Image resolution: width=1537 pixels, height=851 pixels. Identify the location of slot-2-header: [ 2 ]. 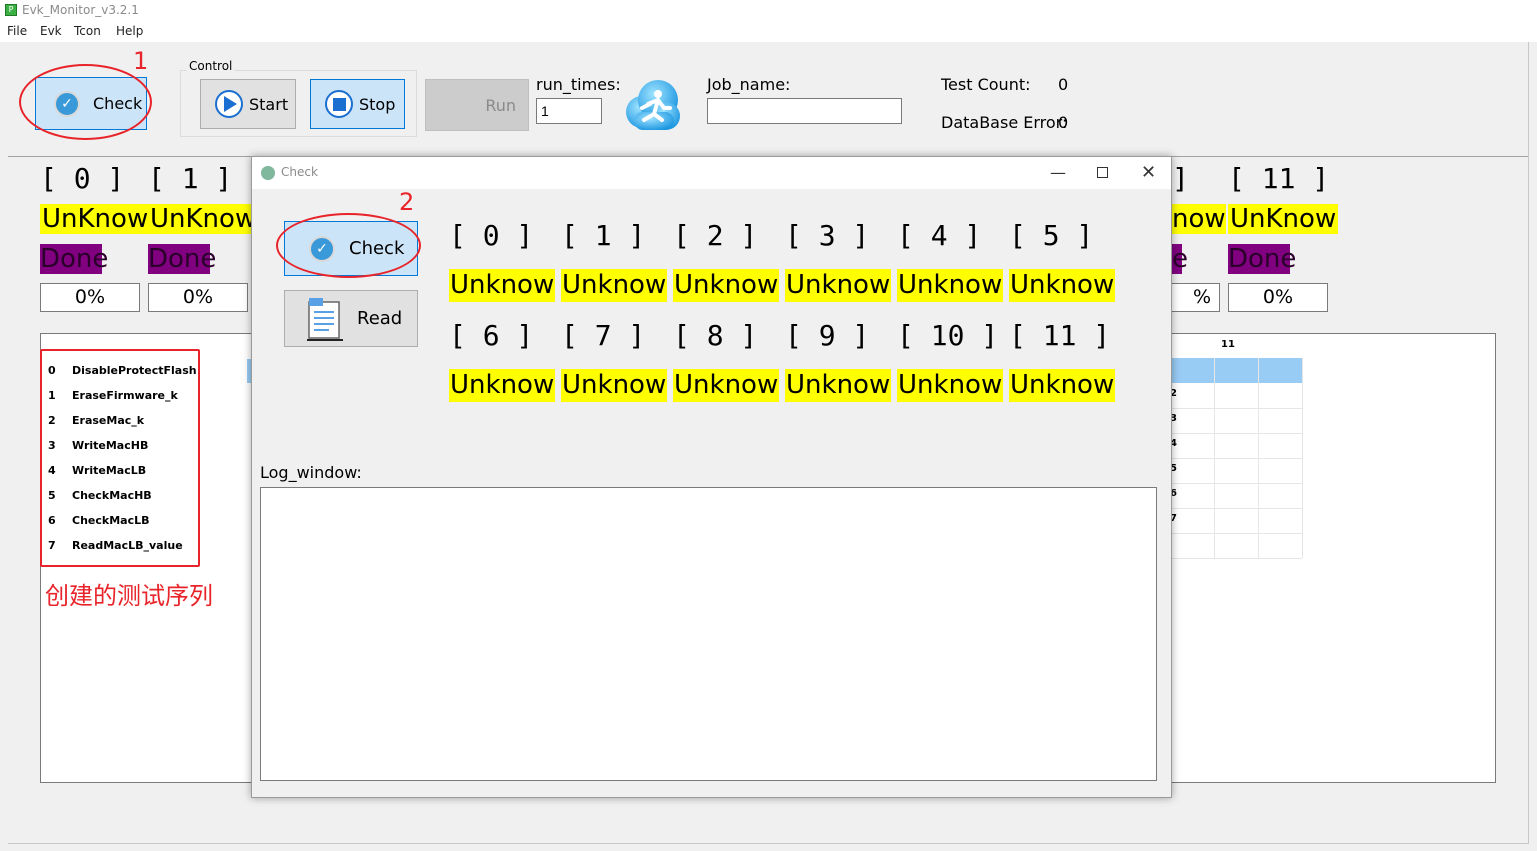
(715, 235).